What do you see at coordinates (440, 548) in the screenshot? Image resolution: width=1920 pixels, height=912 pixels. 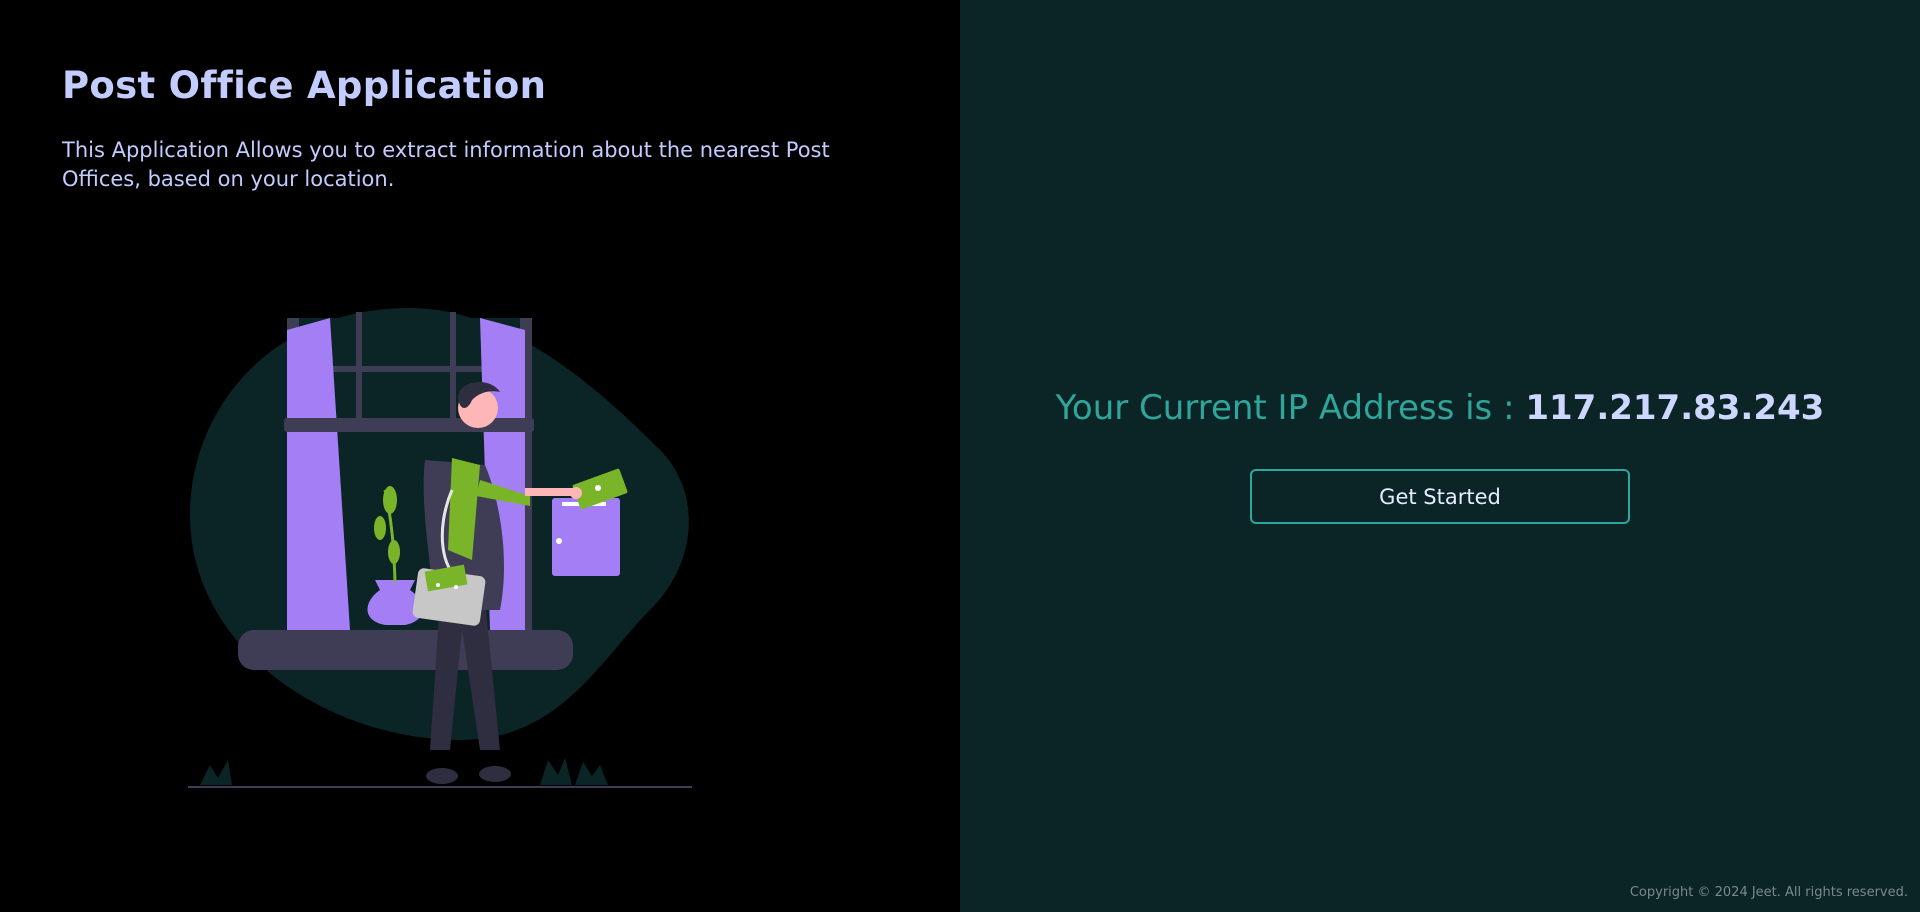 I see `post-office-illustration` at bounding box center [440, 548].